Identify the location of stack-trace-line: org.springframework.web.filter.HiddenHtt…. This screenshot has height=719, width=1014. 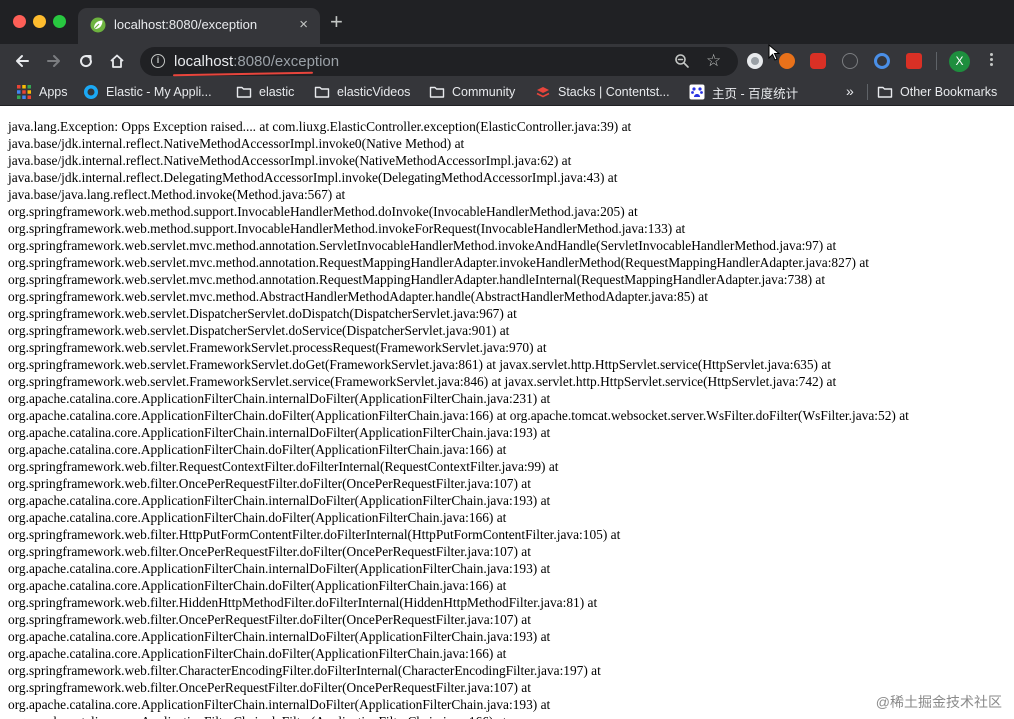
(303, 602).